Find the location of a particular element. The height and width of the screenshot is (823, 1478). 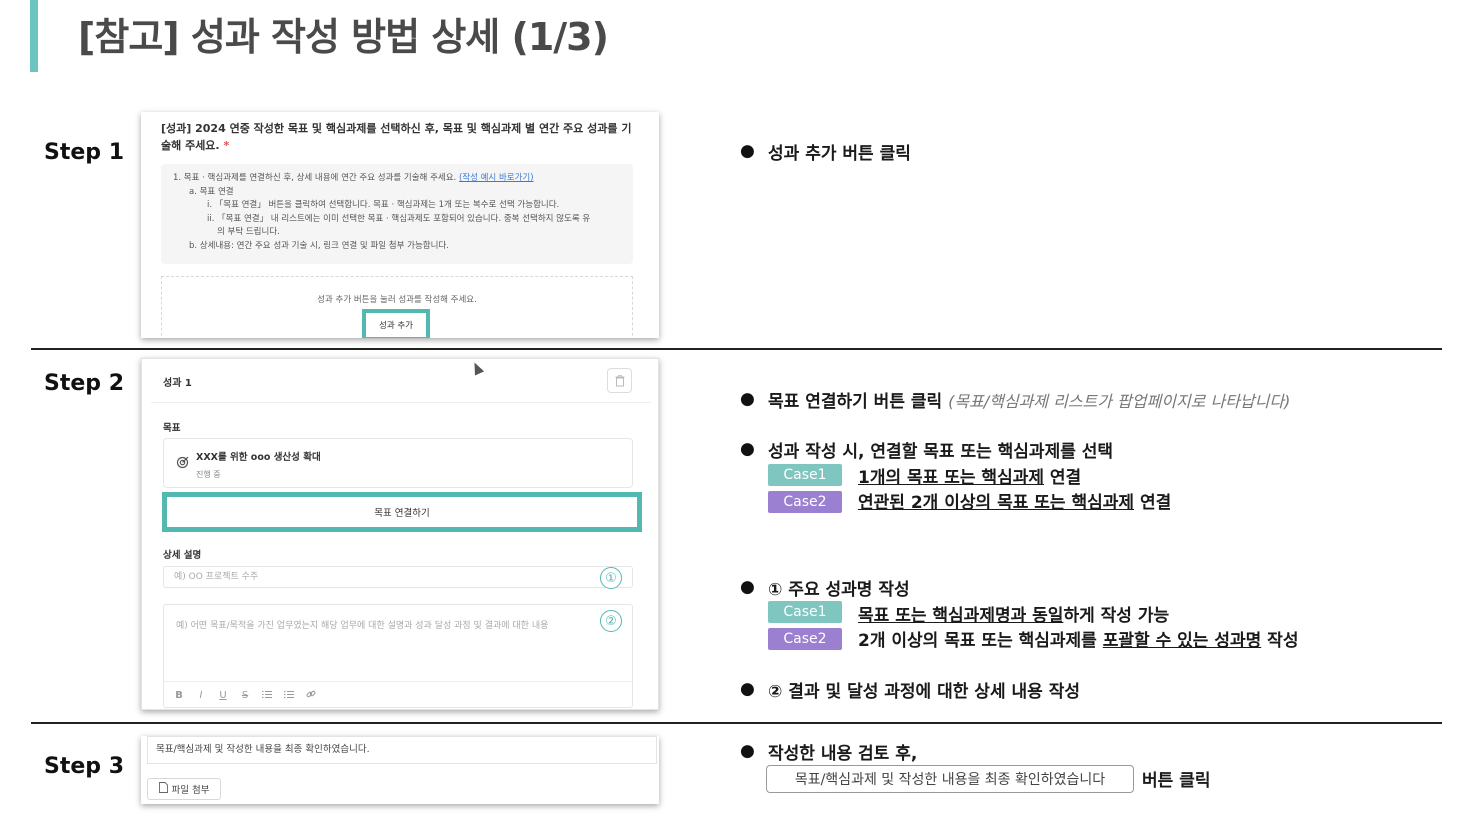

link-icon is located at coordinates (311, 695).